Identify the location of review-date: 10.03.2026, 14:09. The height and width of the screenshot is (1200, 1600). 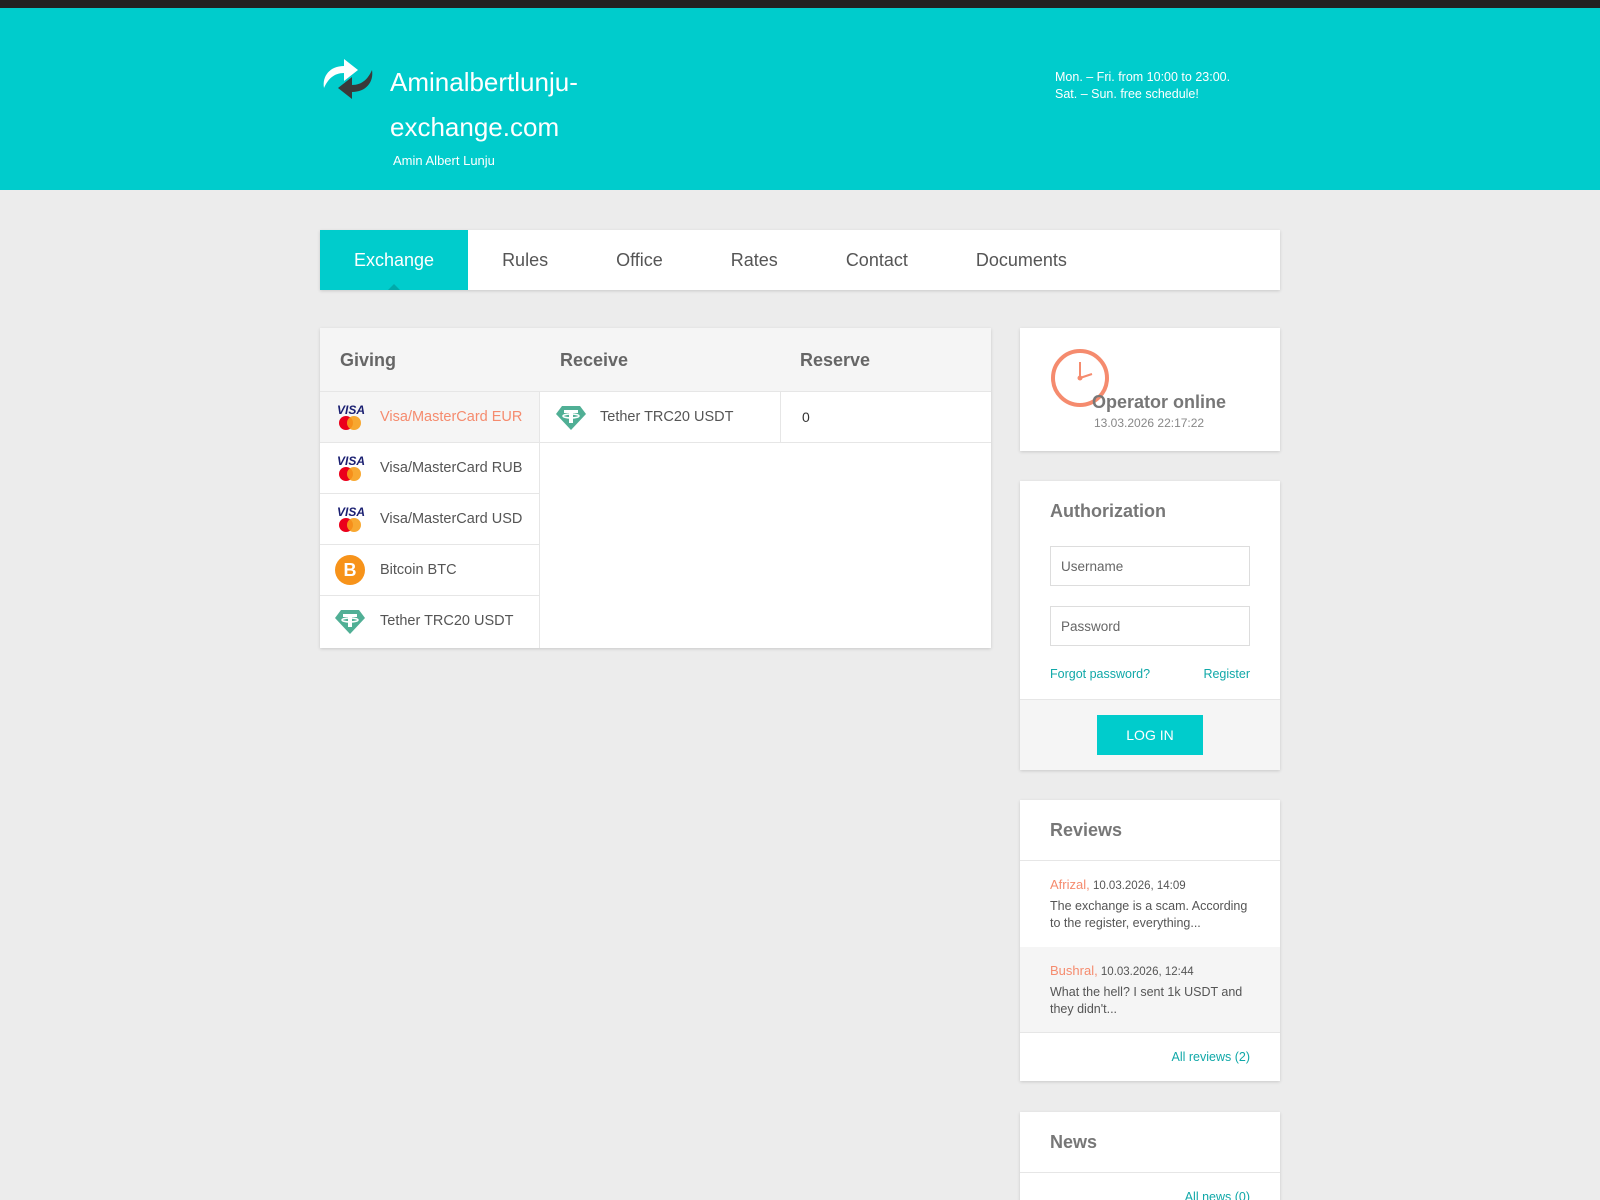
(1139, 886).